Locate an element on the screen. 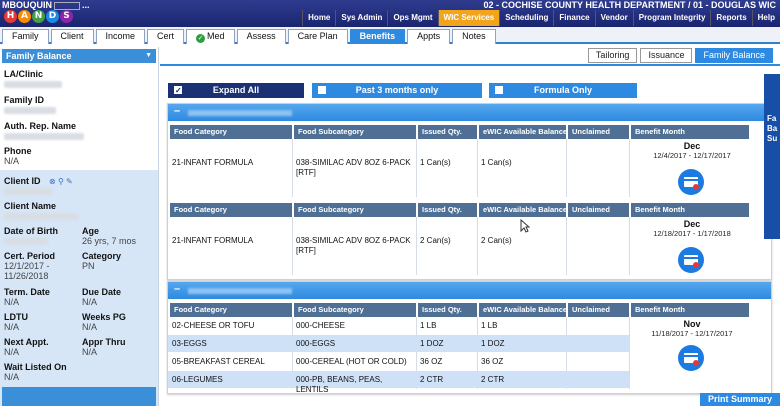 The width and height of the screenshot is (780, 406). expand-all-button: ✓ Expand All is located at coordinates (236, 90).